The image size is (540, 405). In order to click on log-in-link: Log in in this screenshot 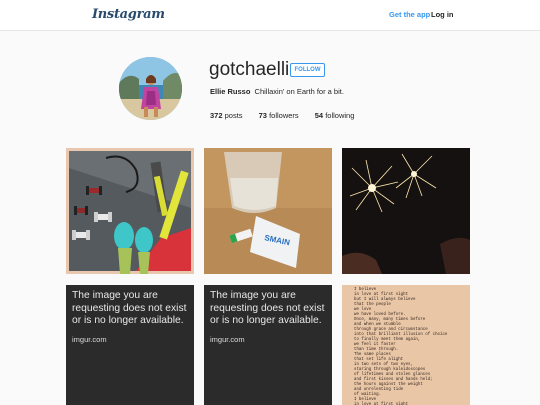, I will do `click(442, 14)`.